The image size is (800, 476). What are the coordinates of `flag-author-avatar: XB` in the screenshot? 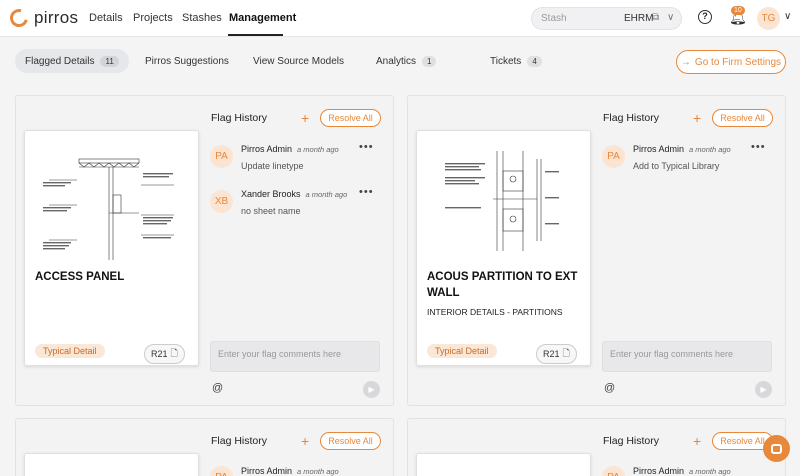 It's located at (221, 201).